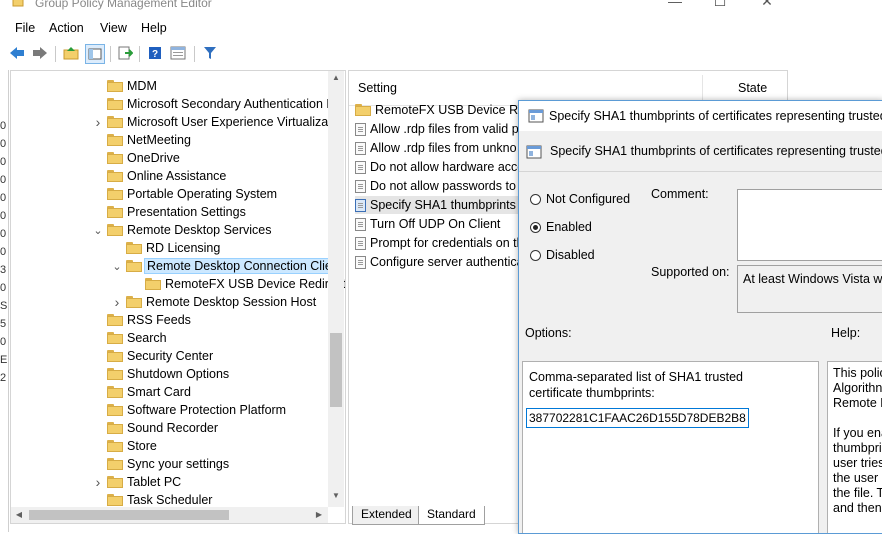 This screenshot has width=882, height=534. I want to click on tree-item: Search, so click(137, 338).